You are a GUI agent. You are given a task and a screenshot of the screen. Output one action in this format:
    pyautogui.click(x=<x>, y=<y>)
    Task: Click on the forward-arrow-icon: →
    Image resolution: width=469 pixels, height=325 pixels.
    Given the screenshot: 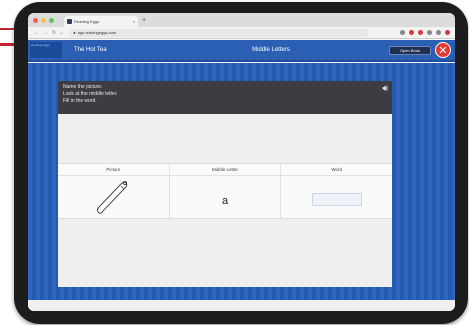 What is the action you would take?
    pyautogui.click(x=45, y=33)
    